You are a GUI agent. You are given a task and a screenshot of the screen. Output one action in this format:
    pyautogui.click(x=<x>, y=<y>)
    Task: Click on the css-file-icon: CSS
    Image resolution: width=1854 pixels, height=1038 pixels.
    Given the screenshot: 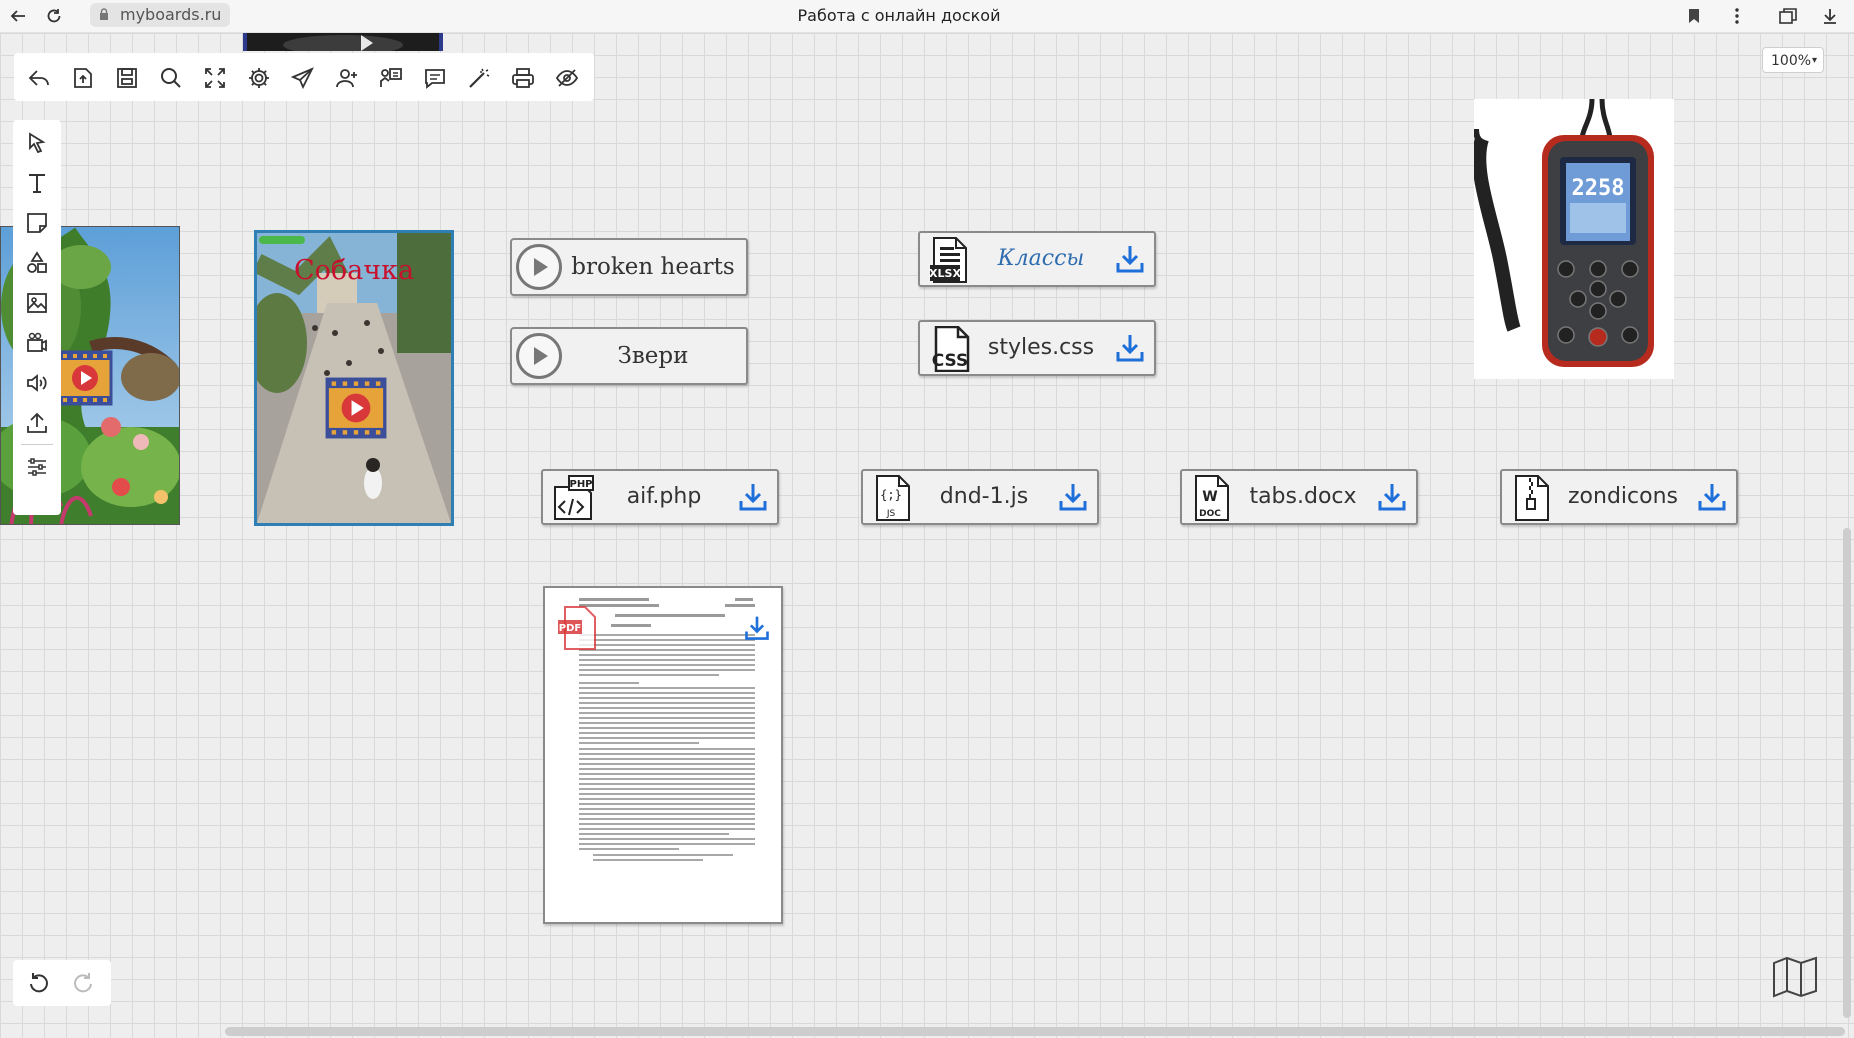 What is the action you would take?
    pyautogui.click(x=951, y=349)
    